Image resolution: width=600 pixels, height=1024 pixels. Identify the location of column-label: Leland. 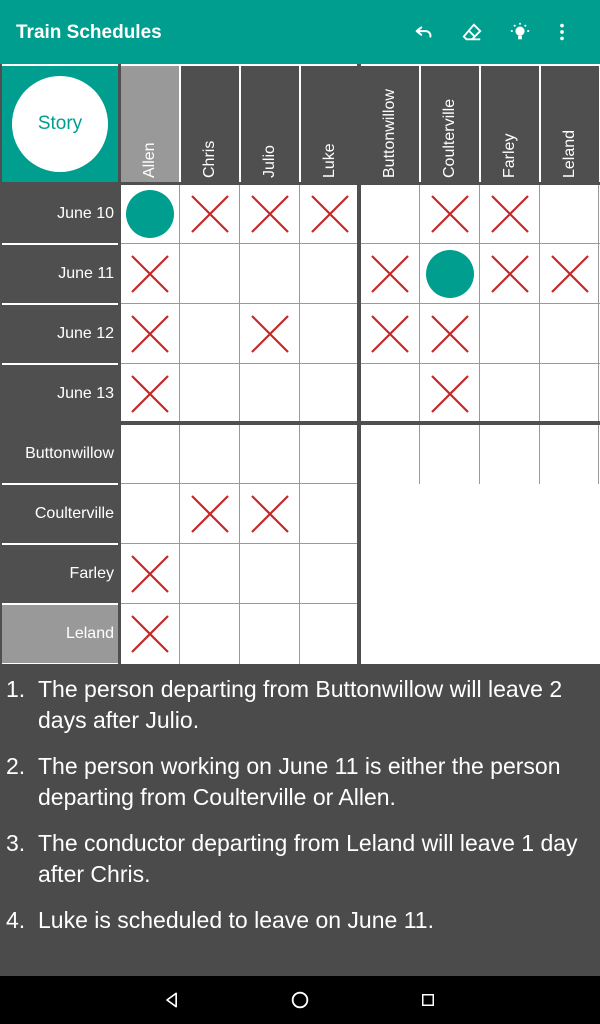
(569, 153).